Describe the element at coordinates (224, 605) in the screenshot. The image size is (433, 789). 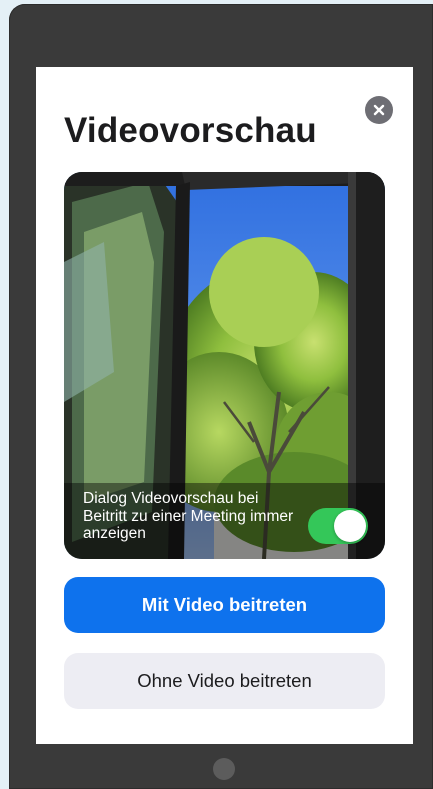
I see `join-with-video-button: Mit Video beitreten` at that location.